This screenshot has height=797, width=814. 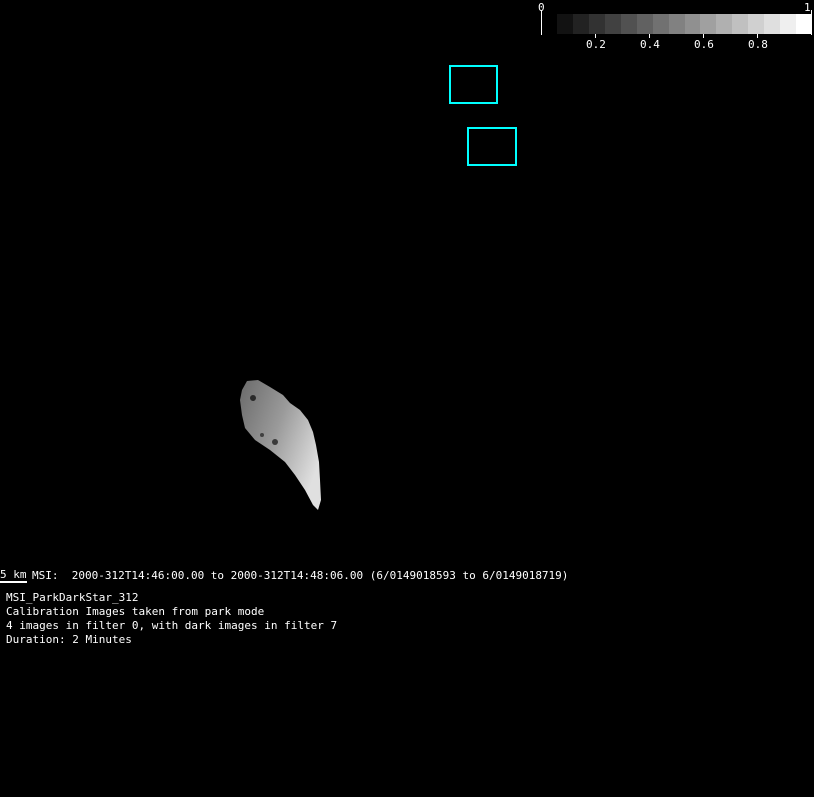 What do you see at coordinates (72, 597) in the screenshot?
I see `observation-title: MSI_ParkDarkStar_312` at bounding box center [72, 597].